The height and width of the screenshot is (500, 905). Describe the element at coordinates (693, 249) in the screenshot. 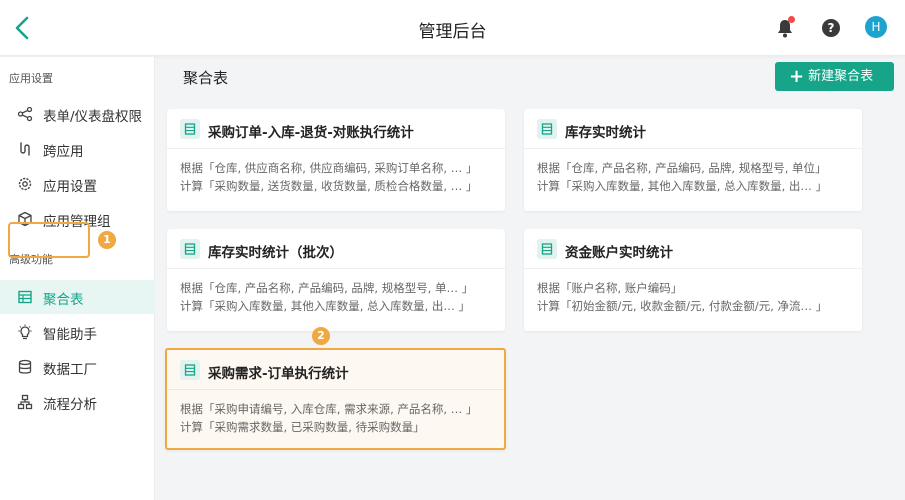

I see `card-header: 资金账户实时统计` at that location.